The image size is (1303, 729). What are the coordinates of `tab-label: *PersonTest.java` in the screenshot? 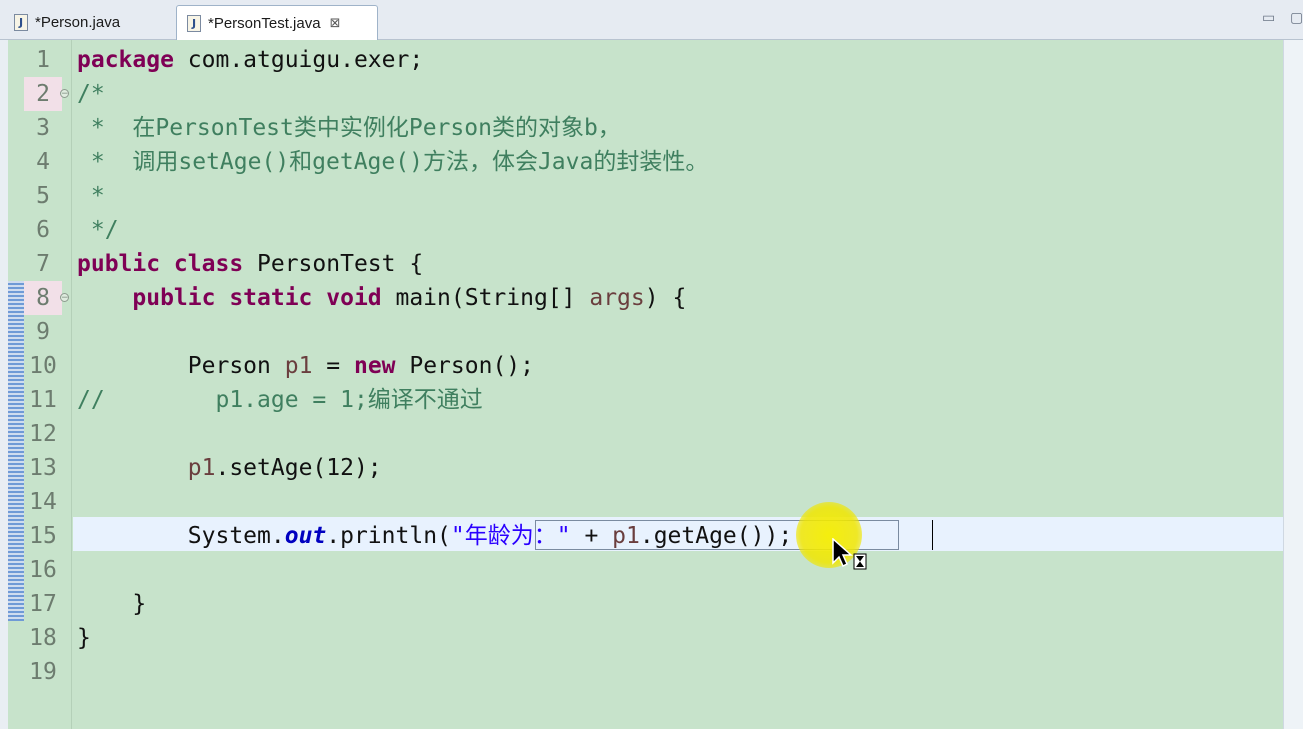 It's located at (264, 23).